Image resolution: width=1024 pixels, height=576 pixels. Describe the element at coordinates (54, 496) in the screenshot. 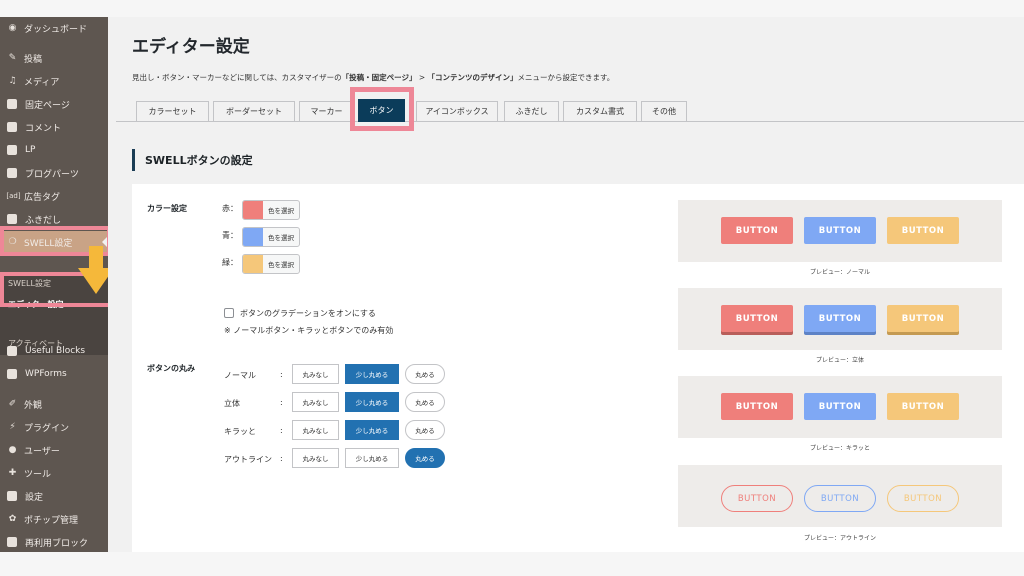

I see `sidebar-item-settings: 設定` at that location.